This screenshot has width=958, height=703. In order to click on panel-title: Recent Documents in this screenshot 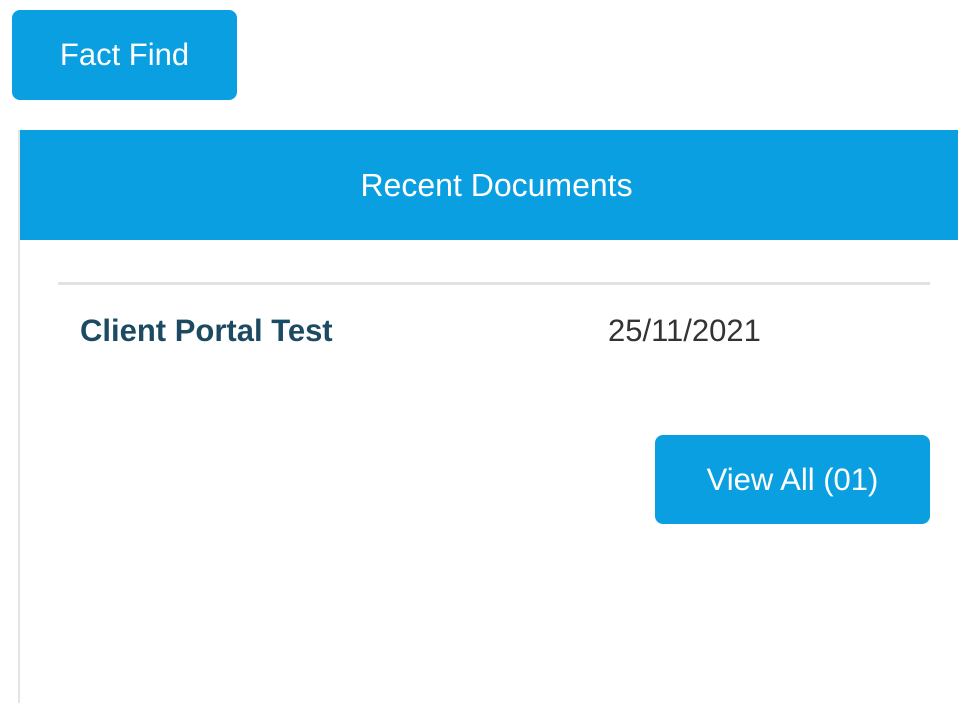, I will do `click(496, 185)`.